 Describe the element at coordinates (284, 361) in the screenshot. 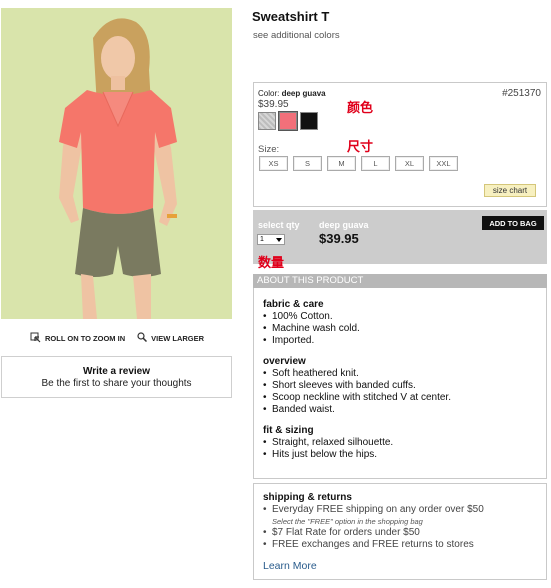

I see `section-title: overview` at that location.